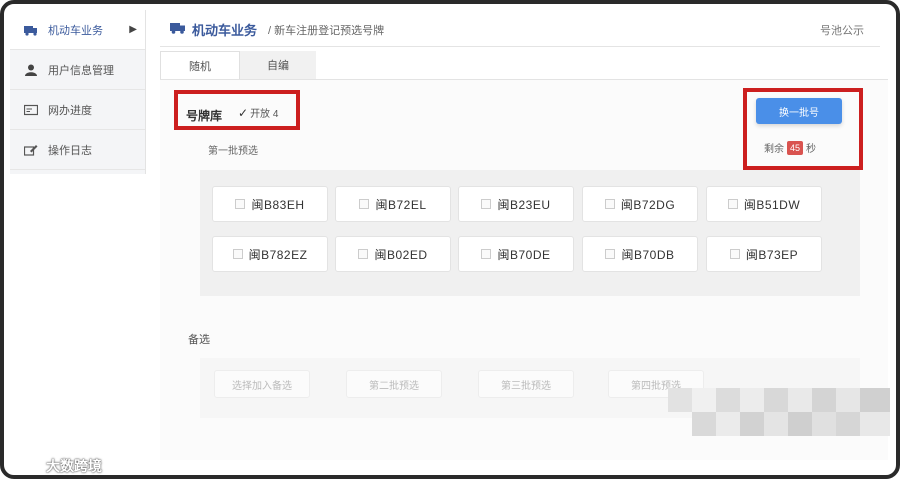 The image size is (900, 479). What do you see at coordinates (204, 116) in the screenshot?
I see `plate-library-label: 号牌库` at bounding box center [204, 116].